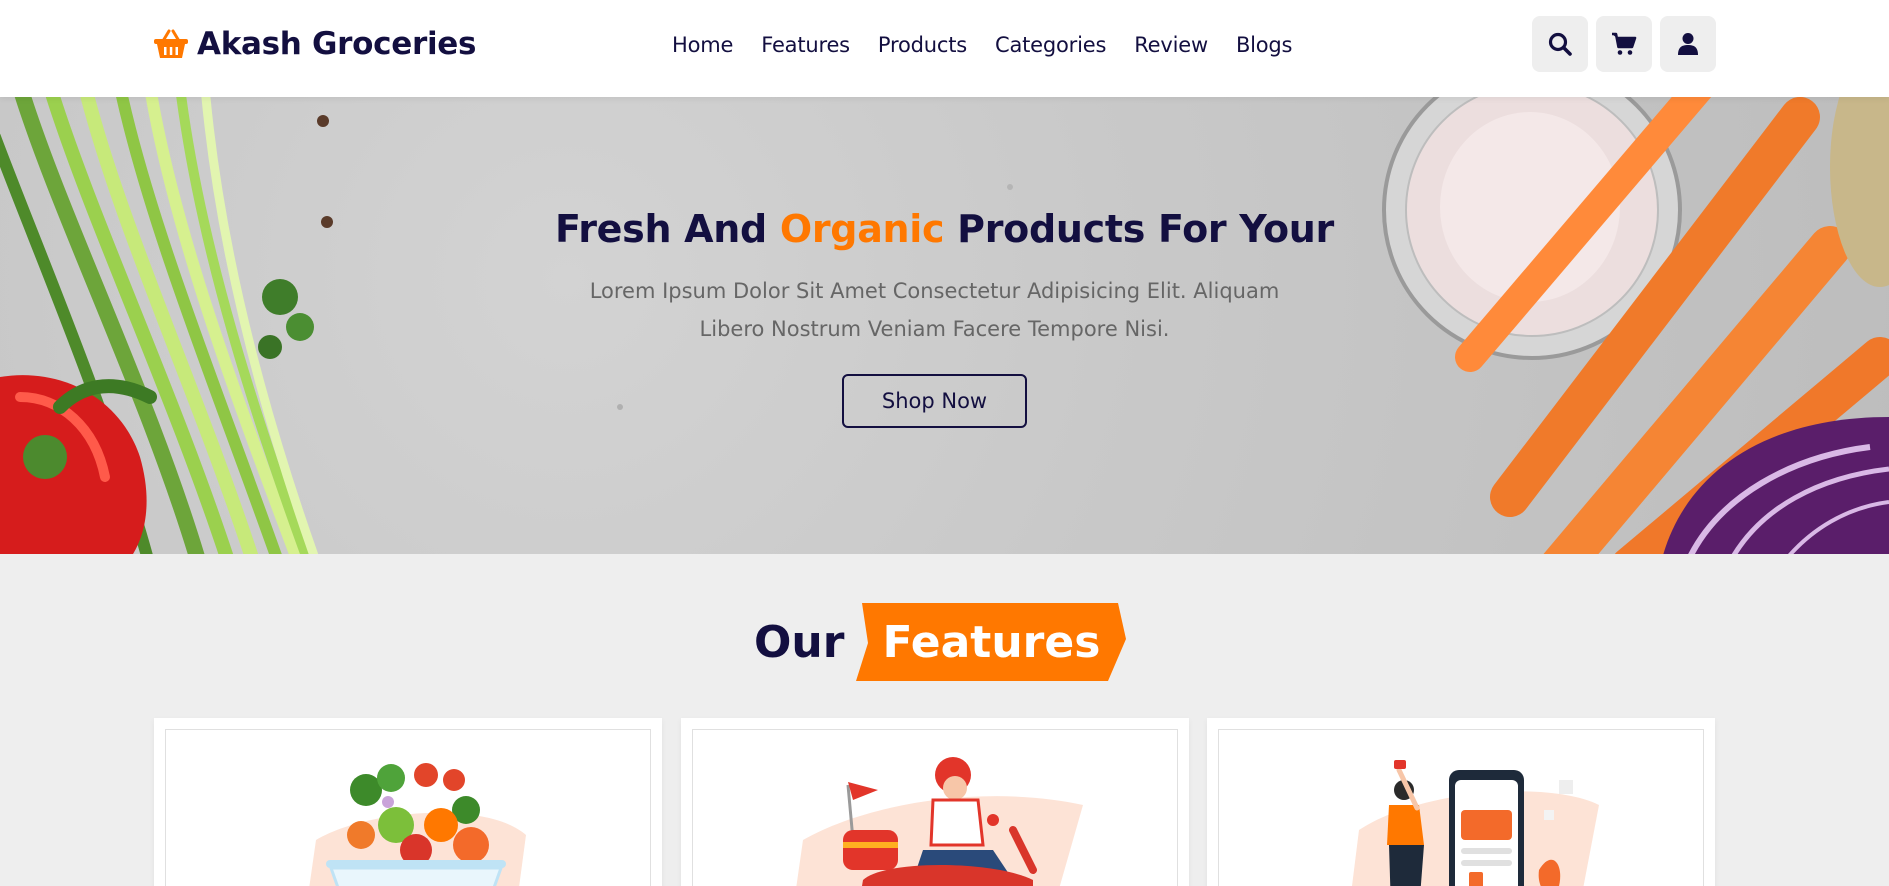 The height and width of the screenshot is (886, 1889). I want to click on shop-now-button: Shop Now, so click(934, 401).